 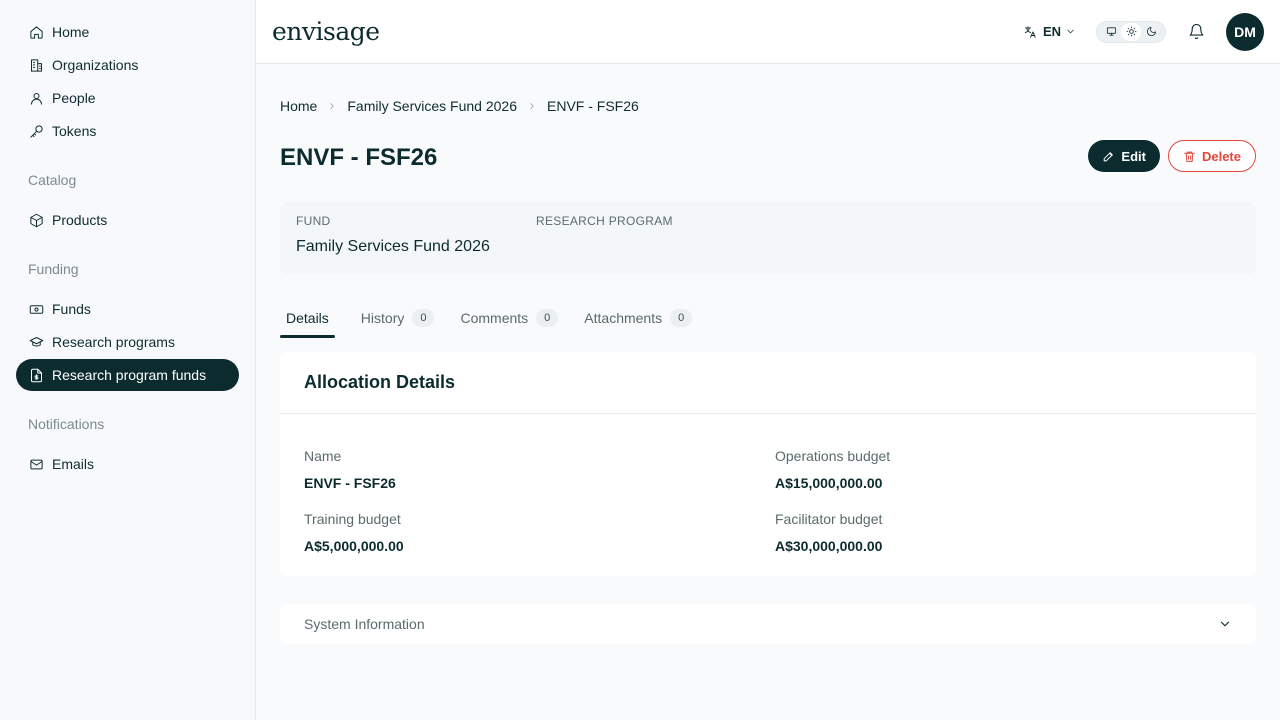 What do you see at coordinates (80, 220) in the screenshot?
I see `sidebar-item-label: Products` at bounding box center [80, 220].